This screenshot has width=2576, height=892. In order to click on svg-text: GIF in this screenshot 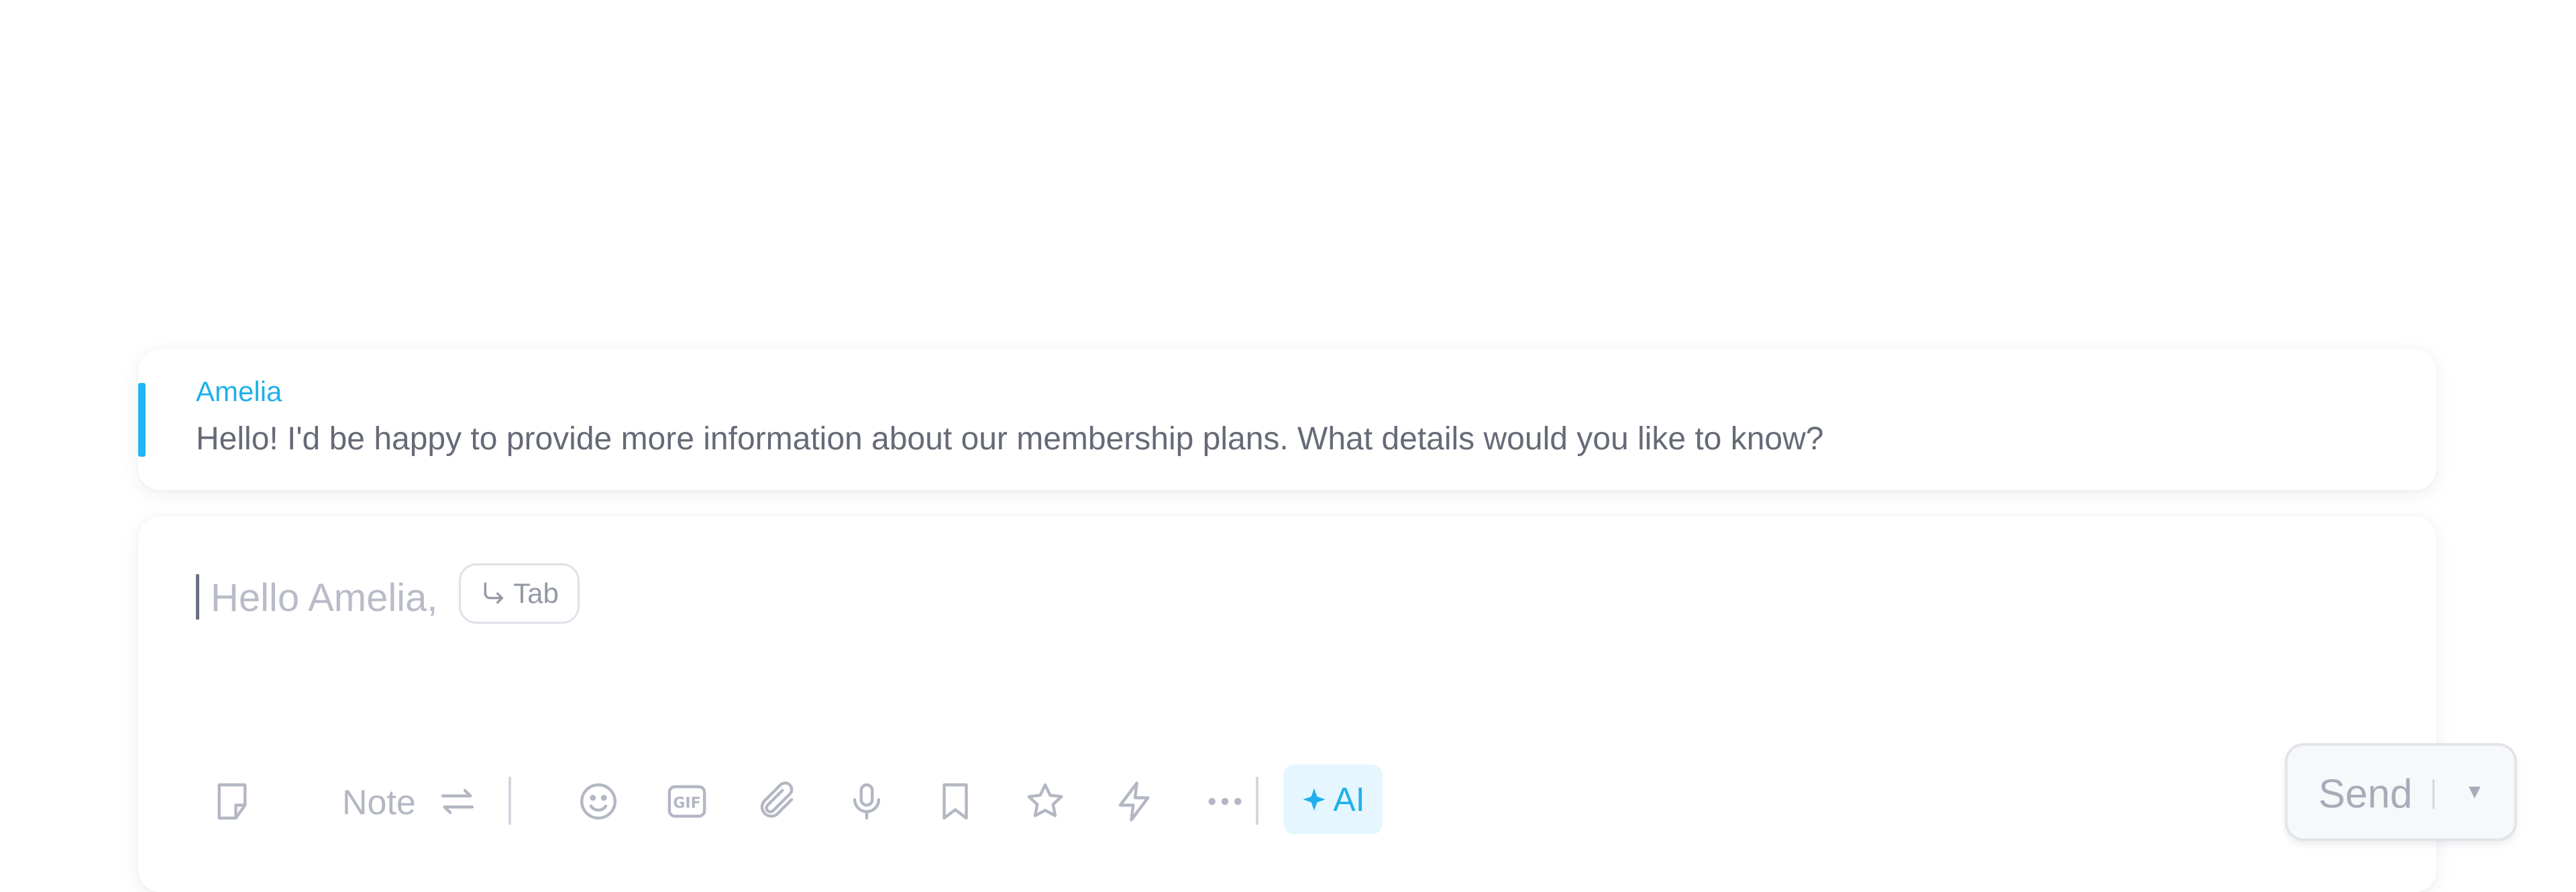, I will do `click(686, 803)`.